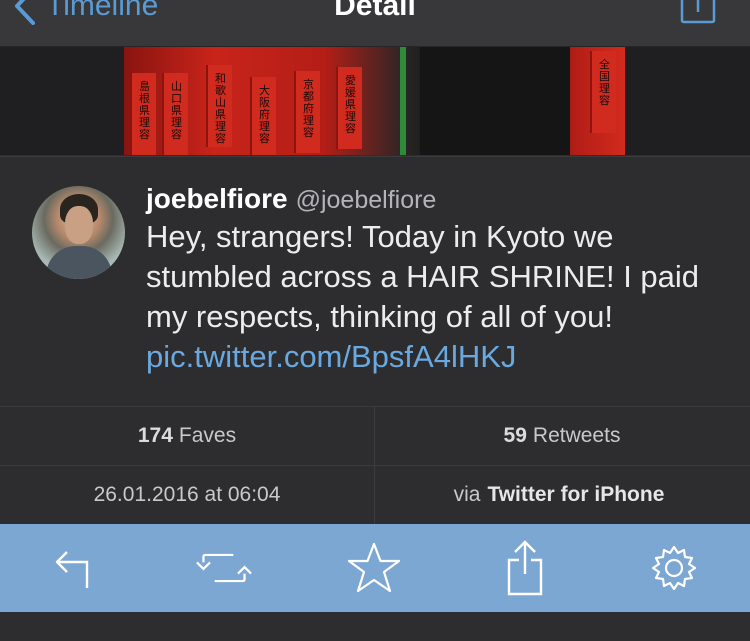 This screenshot has width=750, height=641. What do you see at coordinates (79, 262) in the screenshot?
I see `avatar-shirt` at bounding box center [79, 262].